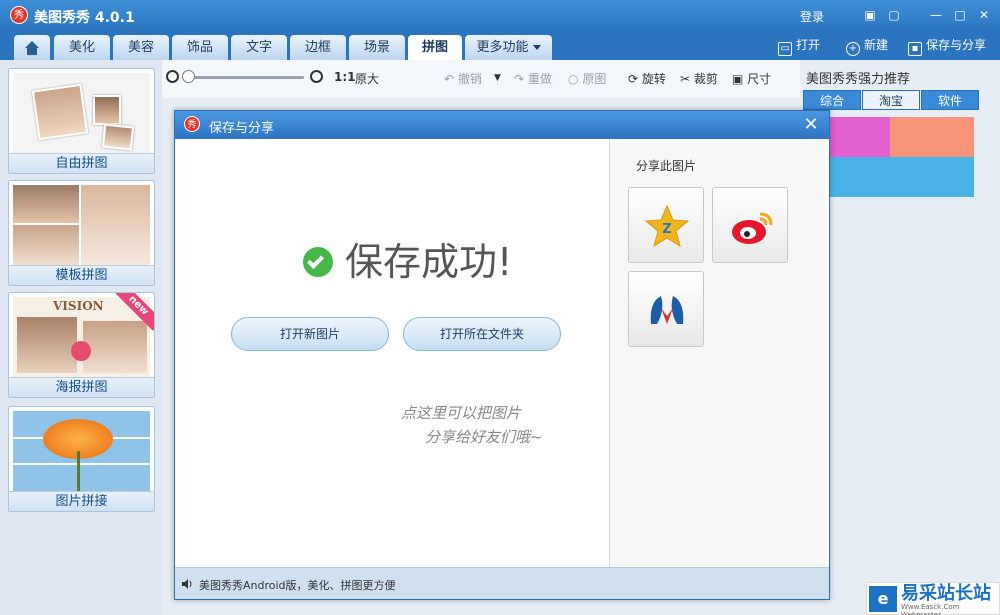 The image size is (1000, 615). What do you see at coordinates (242, 128) in the screenshot?
I see `dialog-title: 保存与分享` at bounding box center [242, 128].